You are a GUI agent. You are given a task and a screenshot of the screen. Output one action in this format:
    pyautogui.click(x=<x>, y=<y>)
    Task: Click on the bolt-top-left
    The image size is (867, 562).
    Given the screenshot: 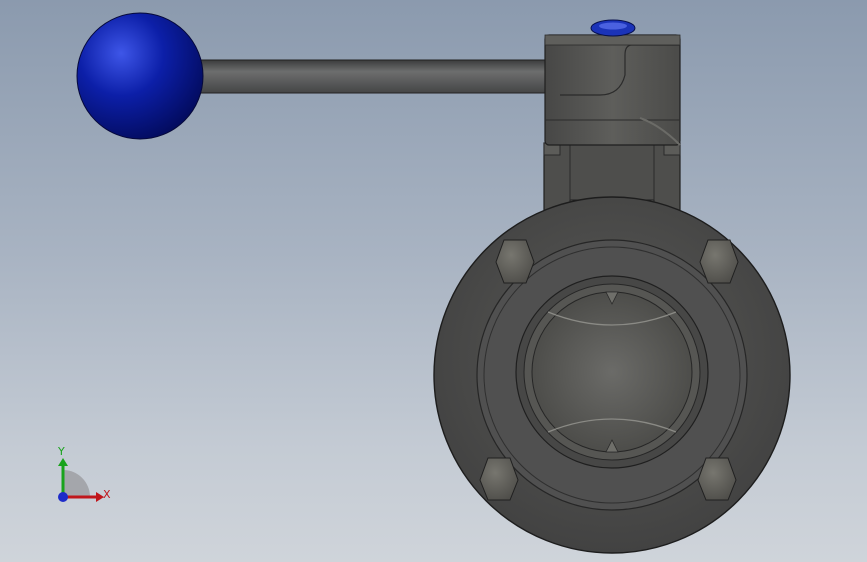 What is the action you would take?
    pyautogui.click(x=515, y=261)
    